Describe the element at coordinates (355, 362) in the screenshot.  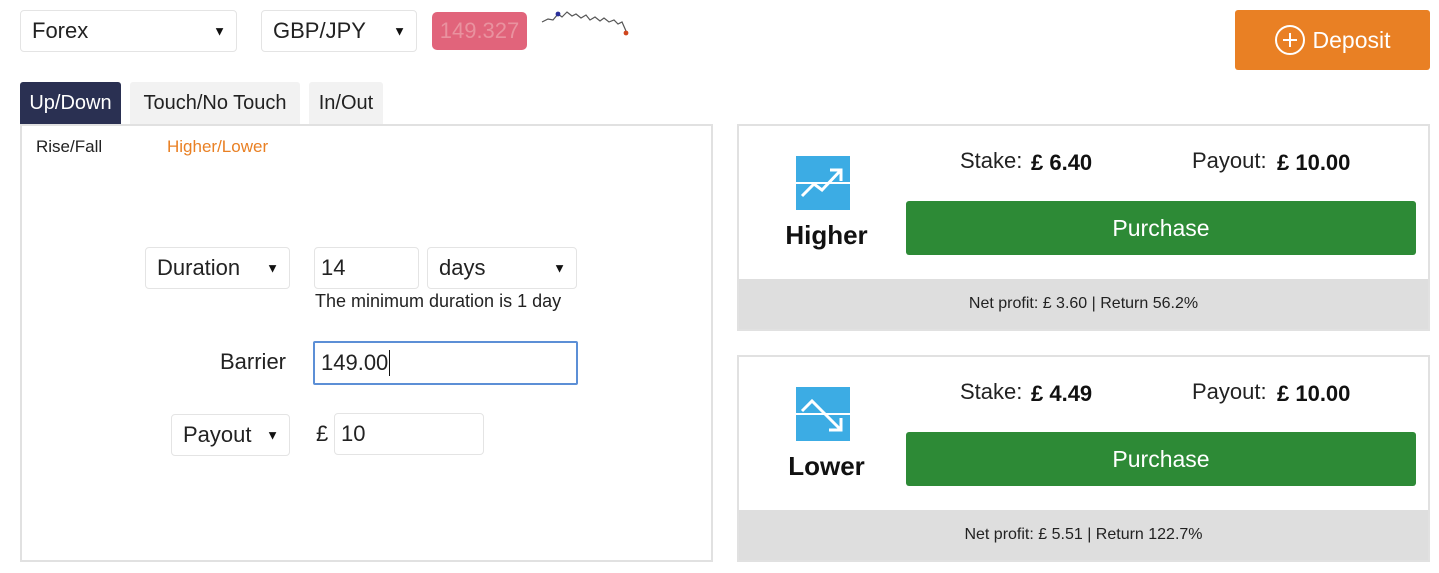
I see `barrier-value: 149.00` at that location.